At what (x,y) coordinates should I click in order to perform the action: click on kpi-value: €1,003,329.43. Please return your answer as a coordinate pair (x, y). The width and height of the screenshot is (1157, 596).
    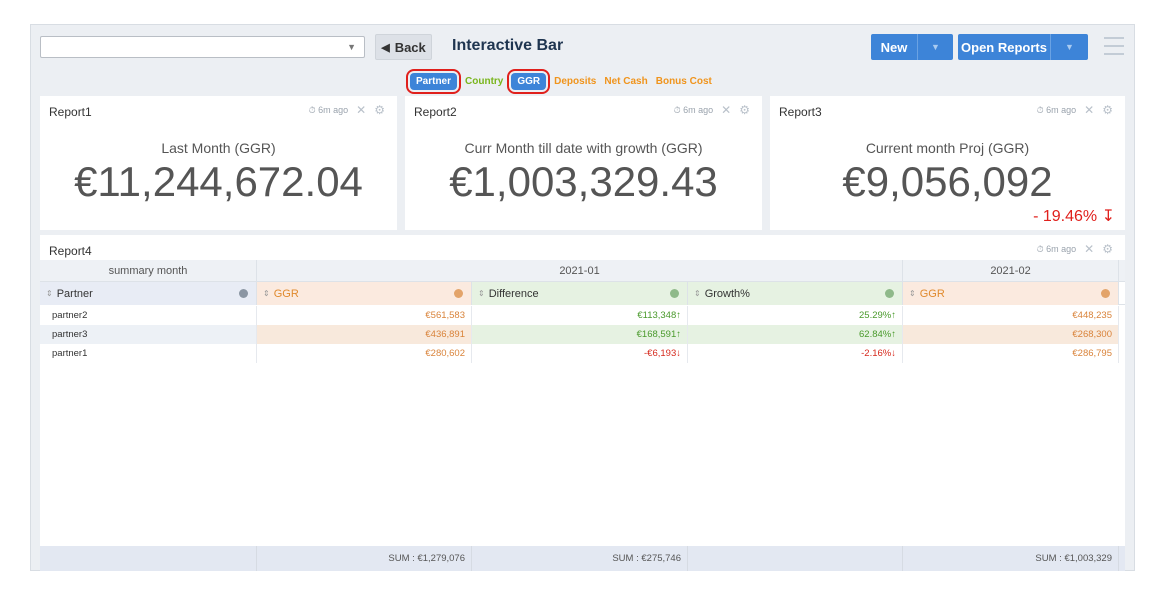
    Looking at the image, I should click on (583, 181).